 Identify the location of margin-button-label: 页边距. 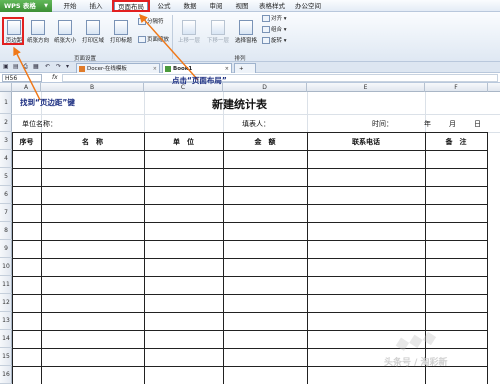
(14, 41).